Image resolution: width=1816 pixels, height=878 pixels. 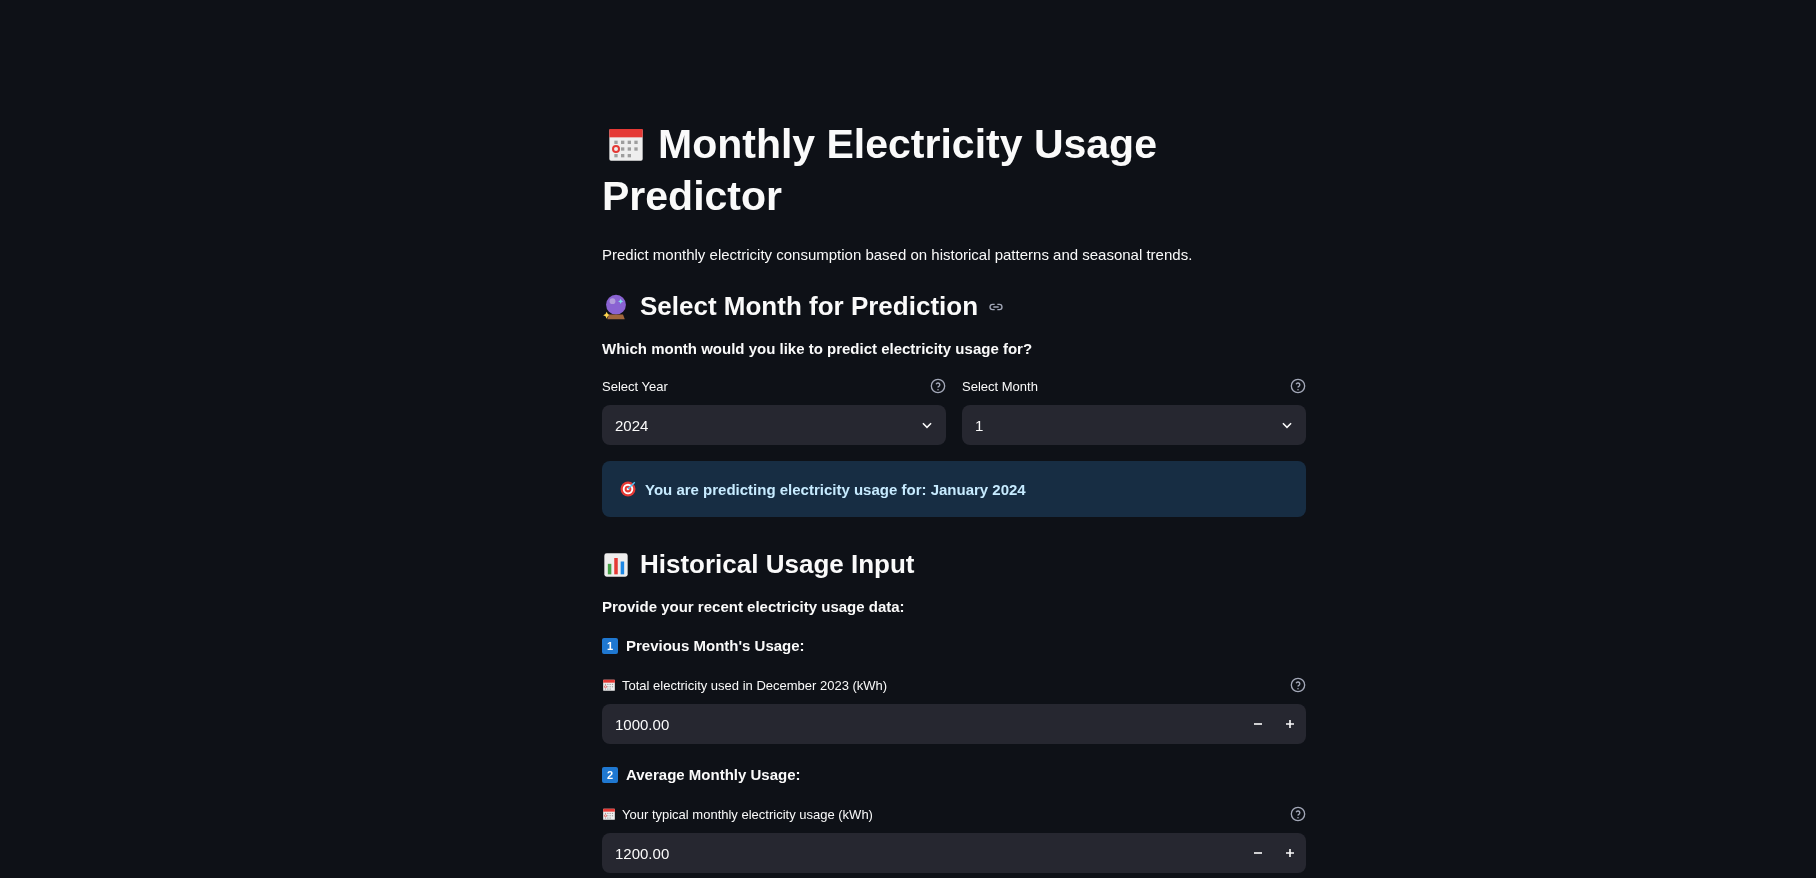 What do you see at coordinates (809, 306) in the screenshot?
I see `section-heading: Select Month for Prediction` at bounding box center [809, 306].